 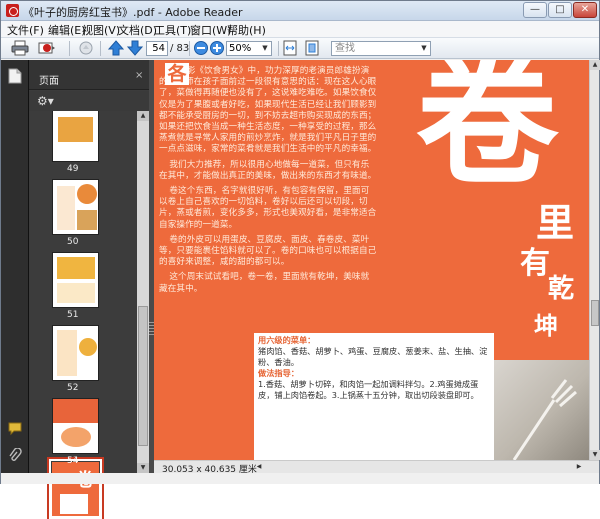 What do you see at coordinates (210, 30) in the screenshot?
I see `menu-window: 窗口(W)` at bounding box center [210, 30].